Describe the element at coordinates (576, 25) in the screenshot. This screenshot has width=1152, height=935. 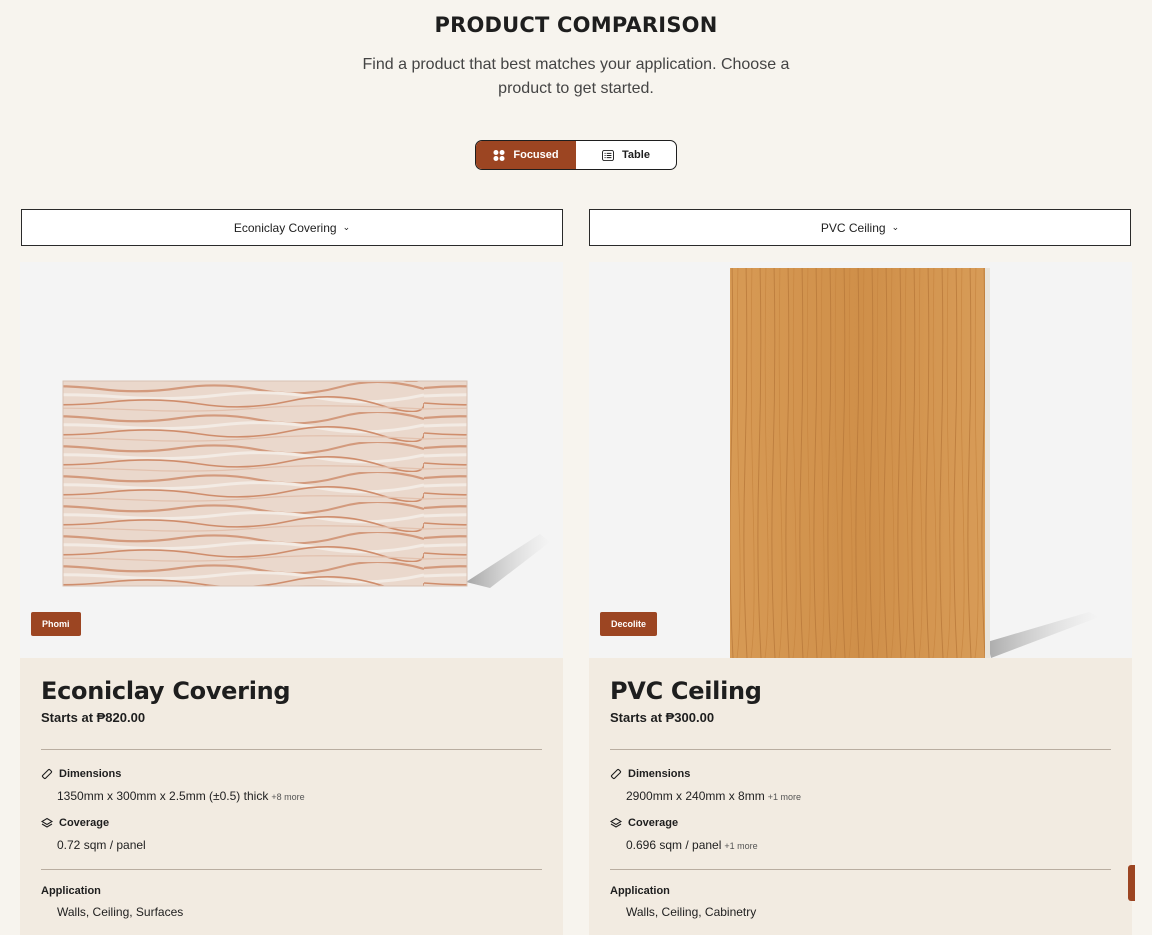
I see `page-title: PRODUCT COMPARISON` at that location.